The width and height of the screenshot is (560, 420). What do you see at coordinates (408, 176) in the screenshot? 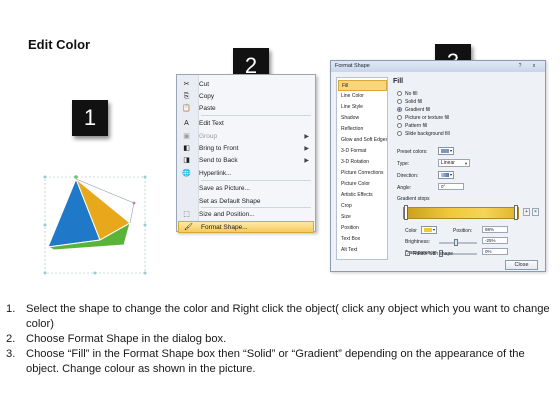
I see `direction-label: Direction:` at bounding box center [408, 176].